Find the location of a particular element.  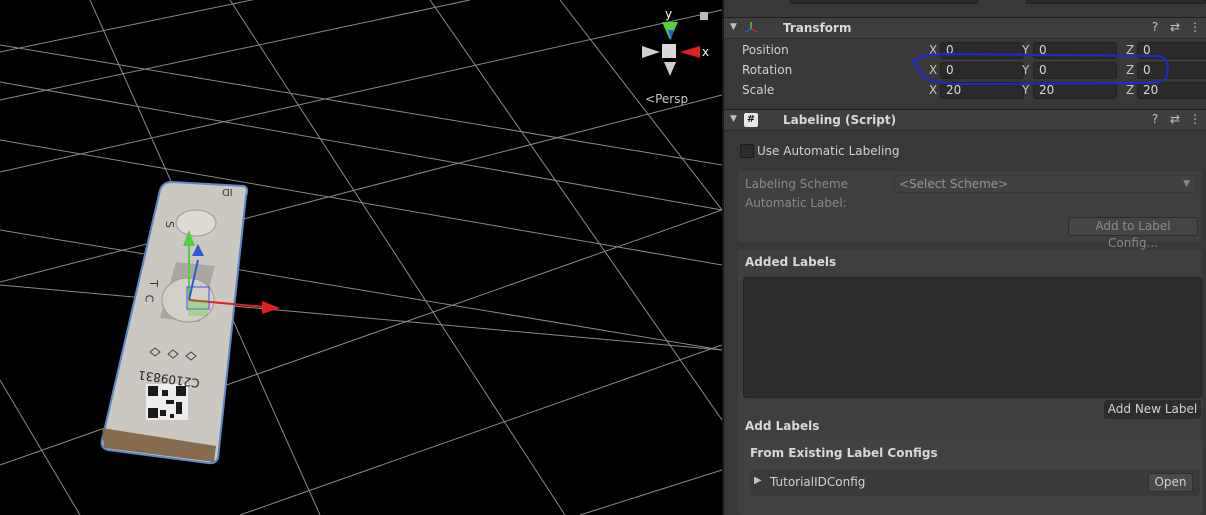

tag-dropdown is located at coordinates (884, 2).